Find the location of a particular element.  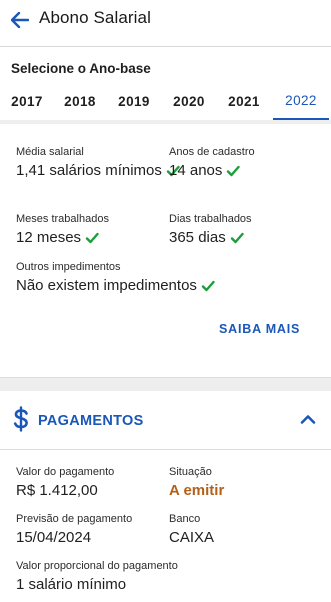

situacao-value: A emitir is located at coordinates (197, 490).